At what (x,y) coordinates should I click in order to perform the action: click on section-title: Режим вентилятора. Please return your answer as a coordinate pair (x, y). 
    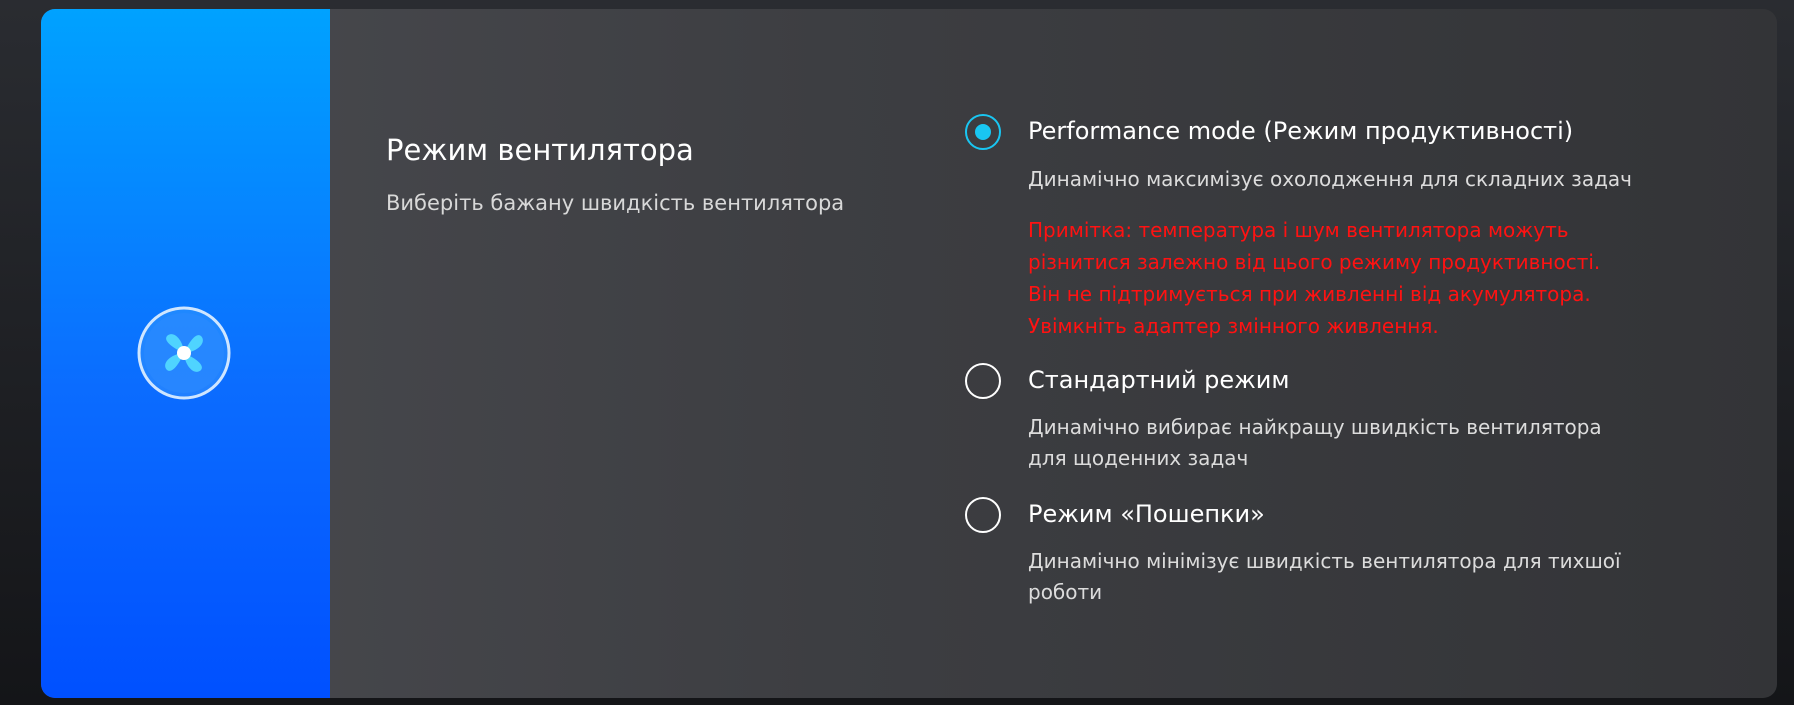
    Looking at the image, I should click on (540, 150).